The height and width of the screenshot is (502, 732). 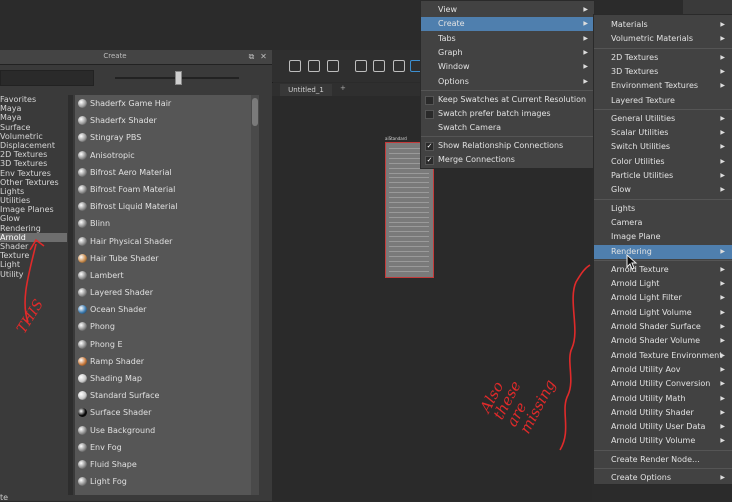 I want to click on brace-stroke, so click(x=575, y=357).